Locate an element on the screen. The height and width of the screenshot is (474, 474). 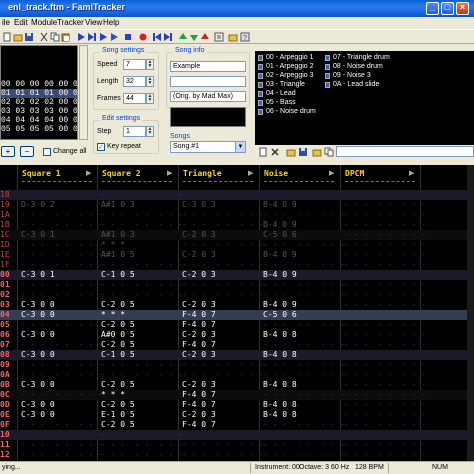
channel-header-triangle: Triangle ▶ is located at coordinates (219, 176).